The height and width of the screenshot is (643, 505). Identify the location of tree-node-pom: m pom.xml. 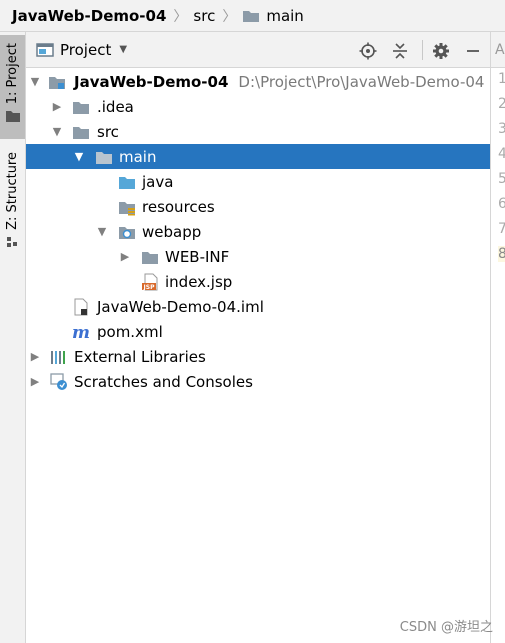
(258, 331).